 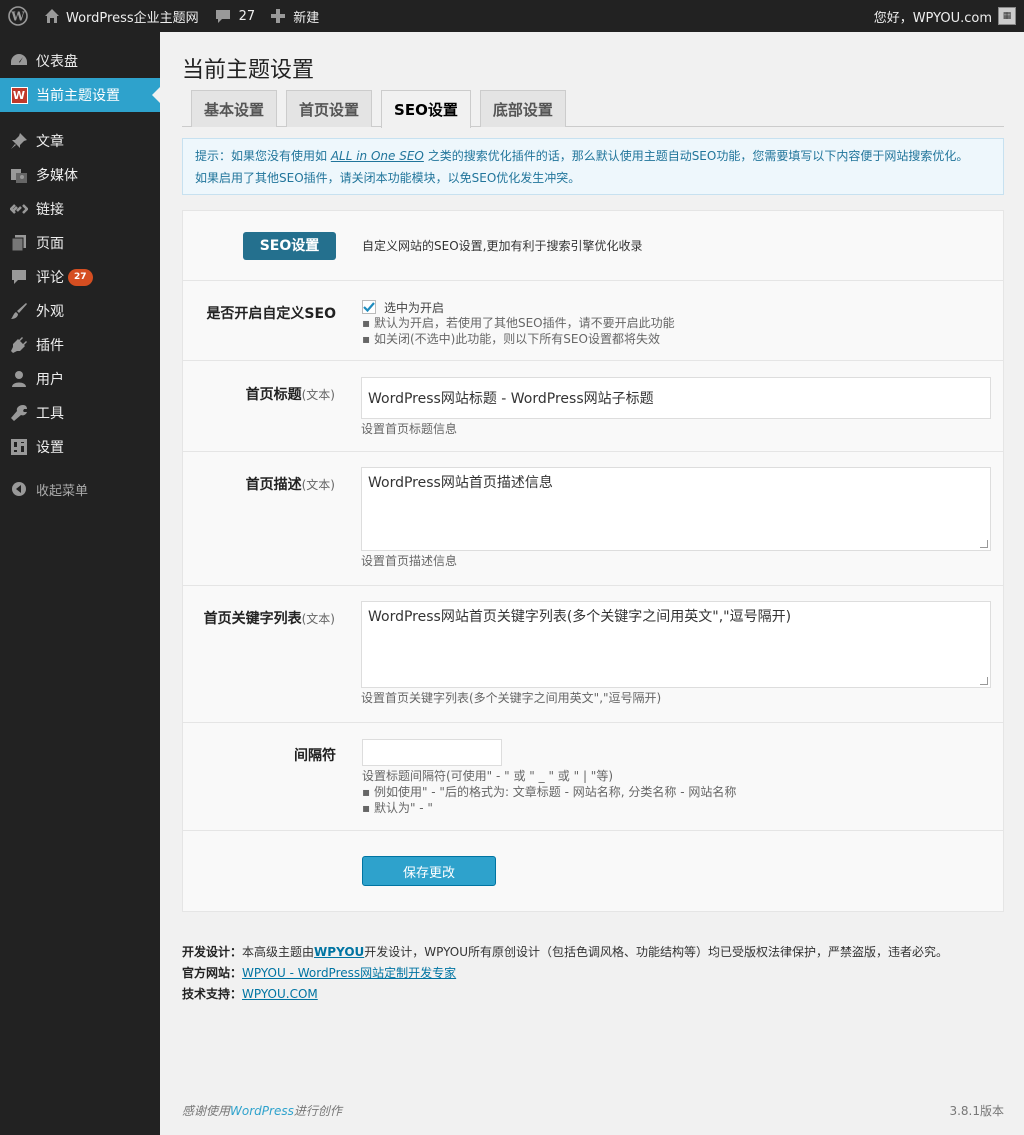 What do you see at coordinates (278, 16) in the screenshot?
I see `plus-icon` at bounding box center [278, 16].